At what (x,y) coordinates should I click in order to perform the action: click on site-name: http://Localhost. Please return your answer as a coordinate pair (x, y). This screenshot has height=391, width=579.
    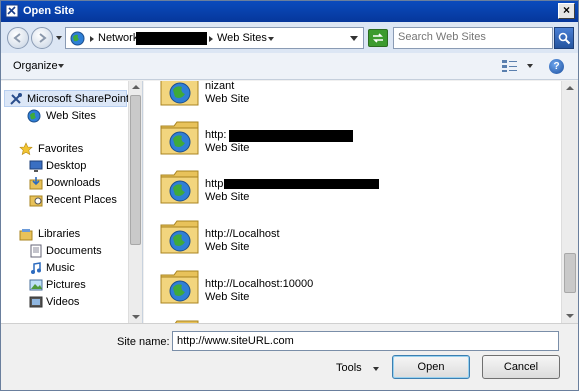
    Looking at the image, I should click on (242, 234).